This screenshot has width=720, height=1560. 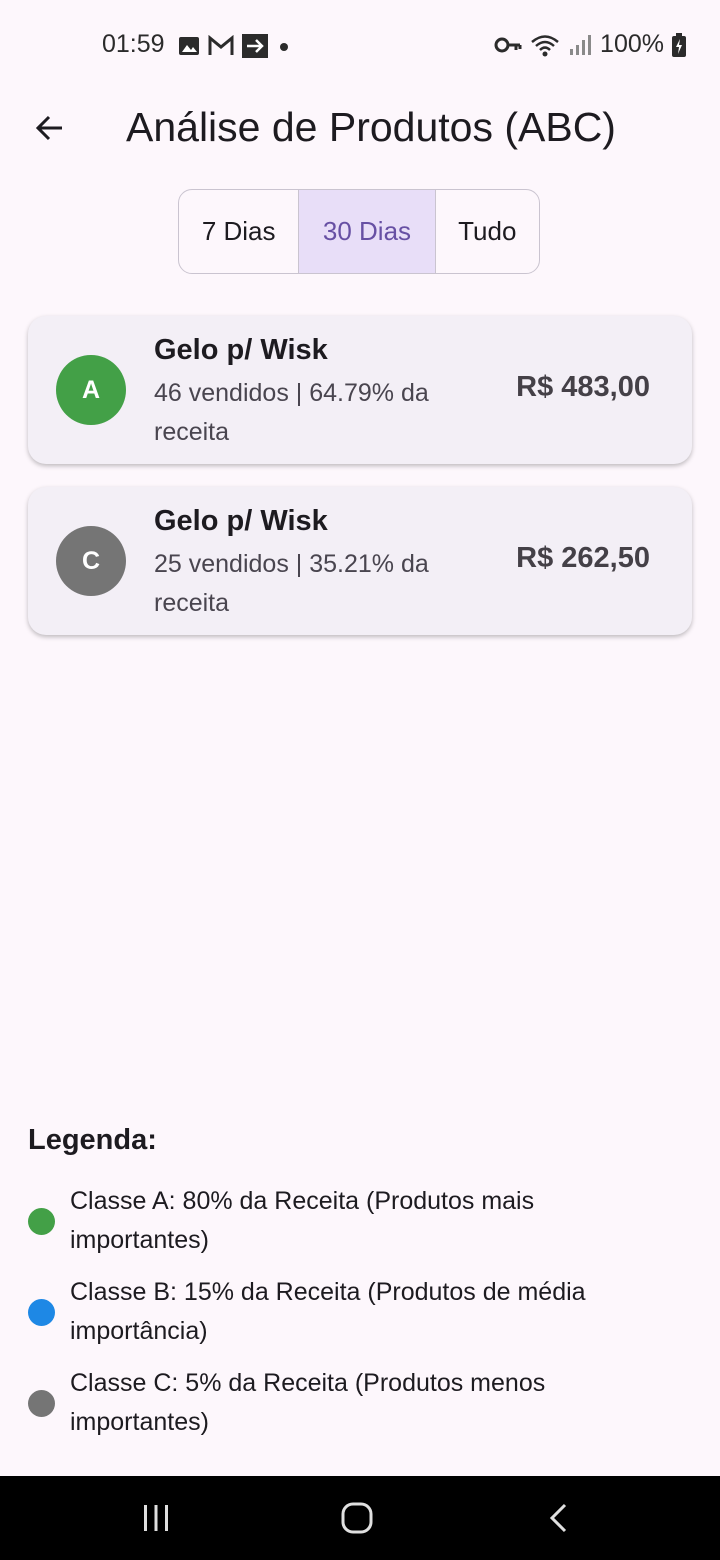 I want to click on period-option-30-dias: 30 Dias, so click(x=366, y=231).